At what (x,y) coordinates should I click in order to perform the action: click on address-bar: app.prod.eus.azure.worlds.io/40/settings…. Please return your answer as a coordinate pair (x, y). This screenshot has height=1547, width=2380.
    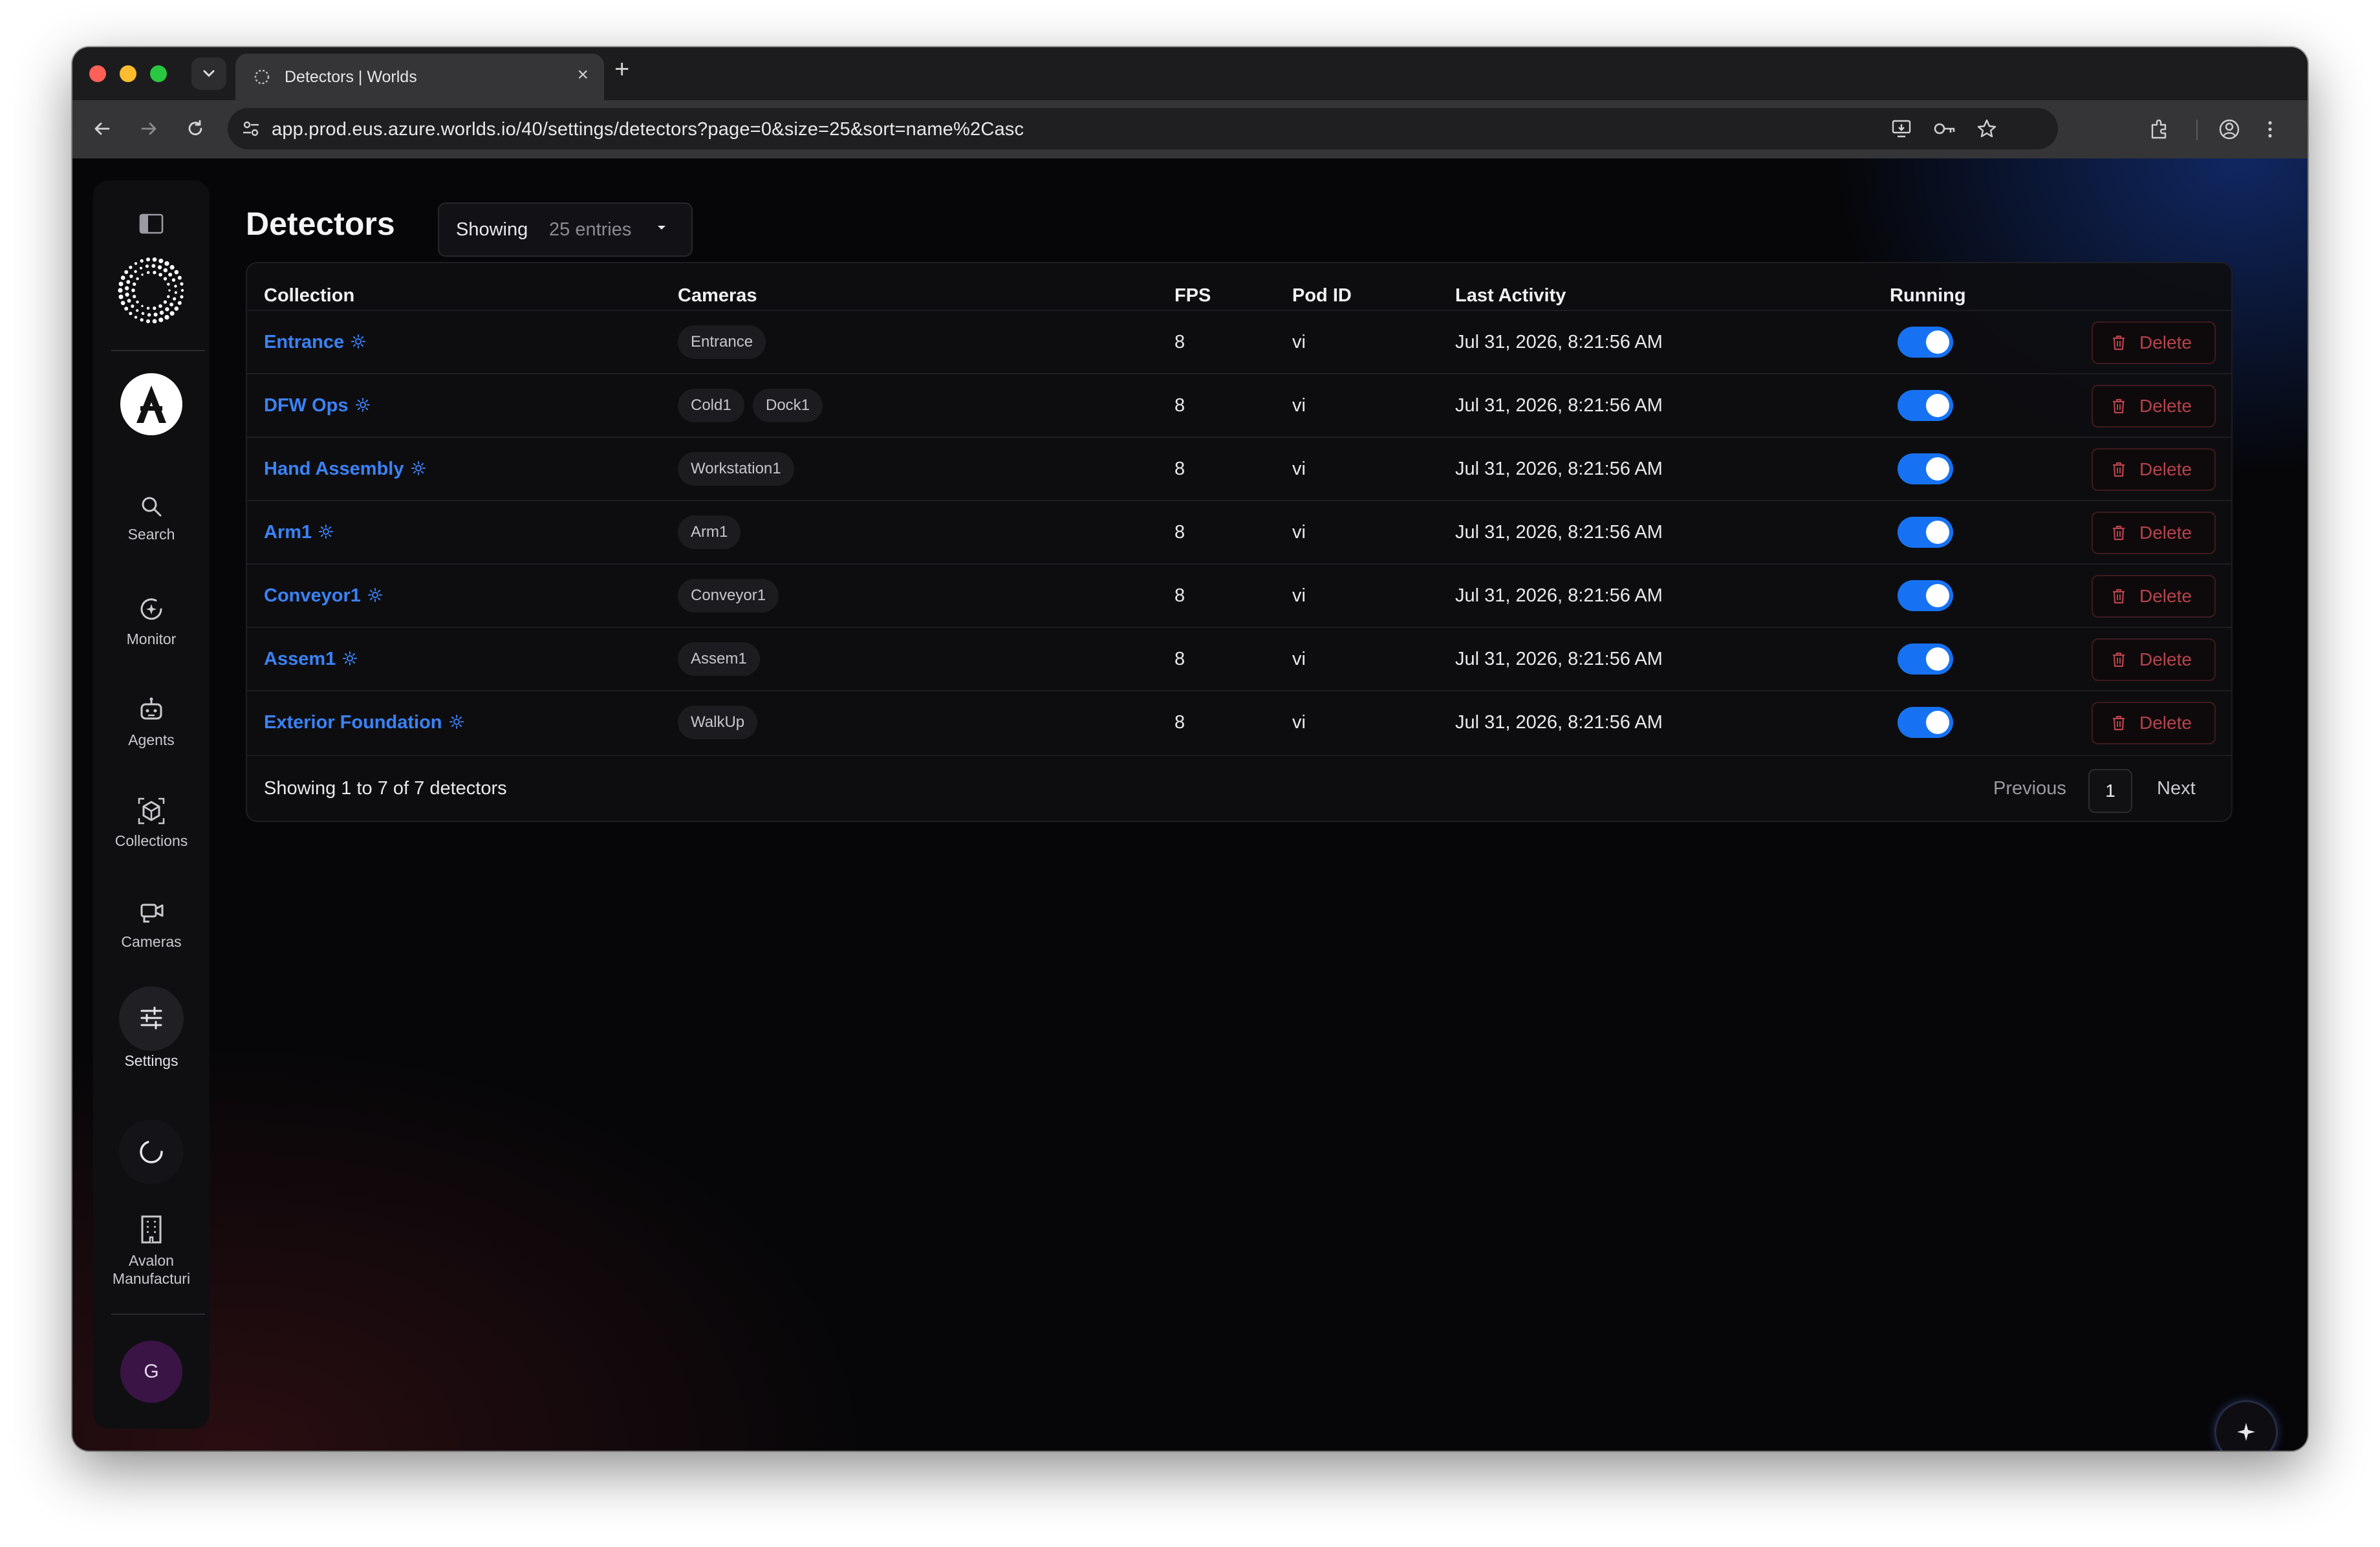
    Looking at the image, I should click on (1143, 128).